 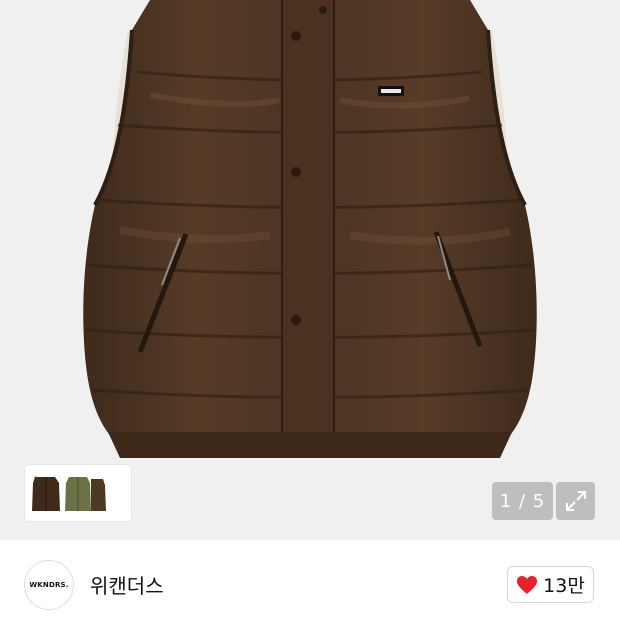 I want to click on like-button: 13만, so click(x=550, y=584).